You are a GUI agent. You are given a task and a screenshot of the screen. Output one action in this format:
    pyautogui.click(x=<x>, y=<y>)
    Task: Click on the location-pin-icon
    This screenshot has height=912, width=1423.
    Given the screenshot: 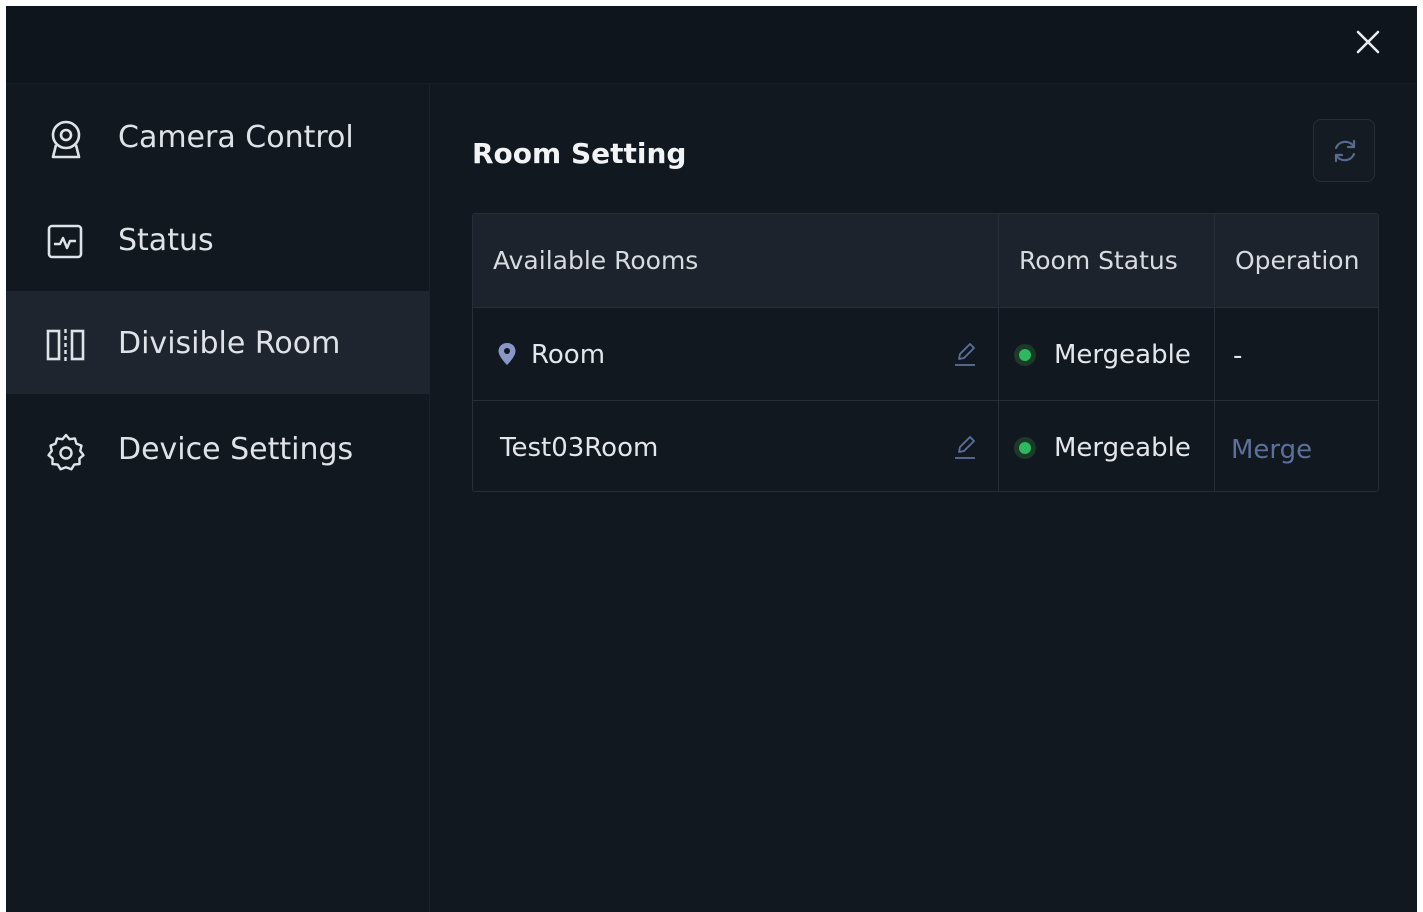 What is the action you would take?
    pyautogui.click(x=507, y=354)
    